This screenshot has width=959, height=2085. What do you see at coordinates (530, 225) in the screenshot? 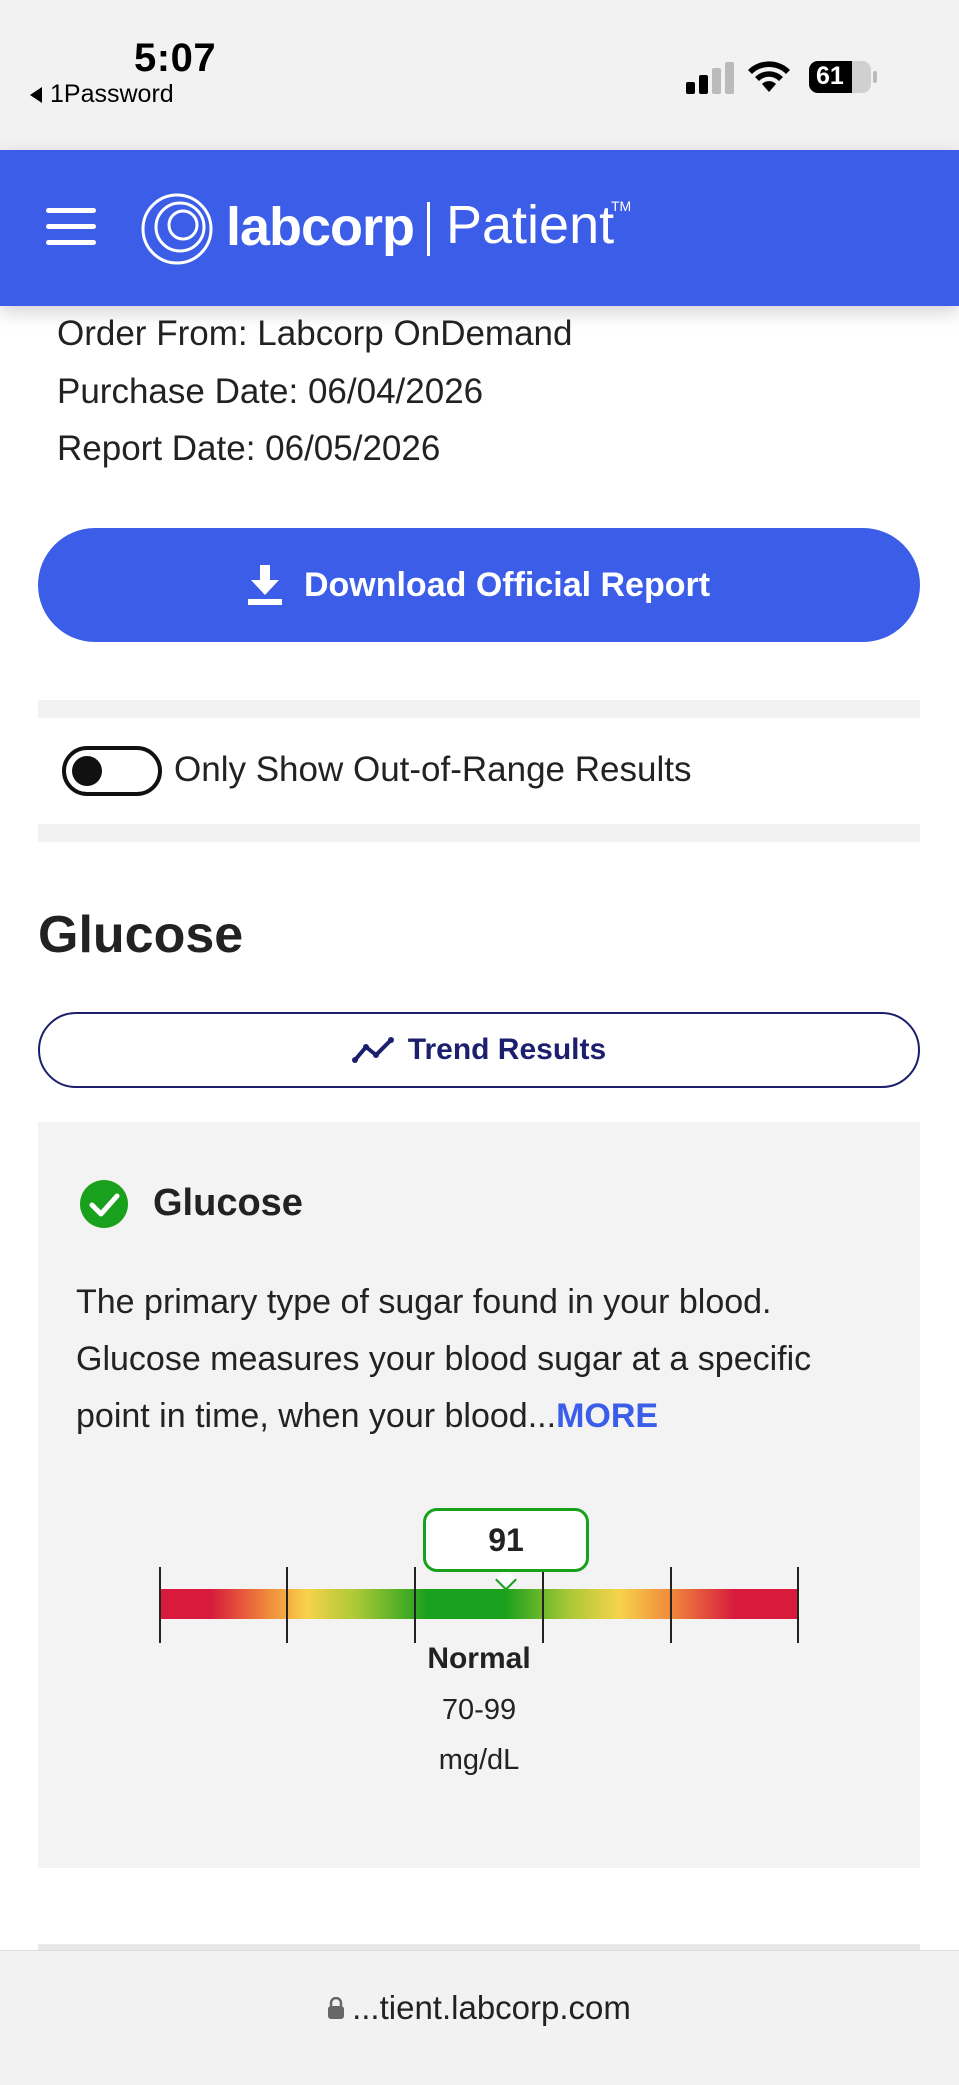
I see `brand-subtitle: Patient` at bounding box center [530, 225].